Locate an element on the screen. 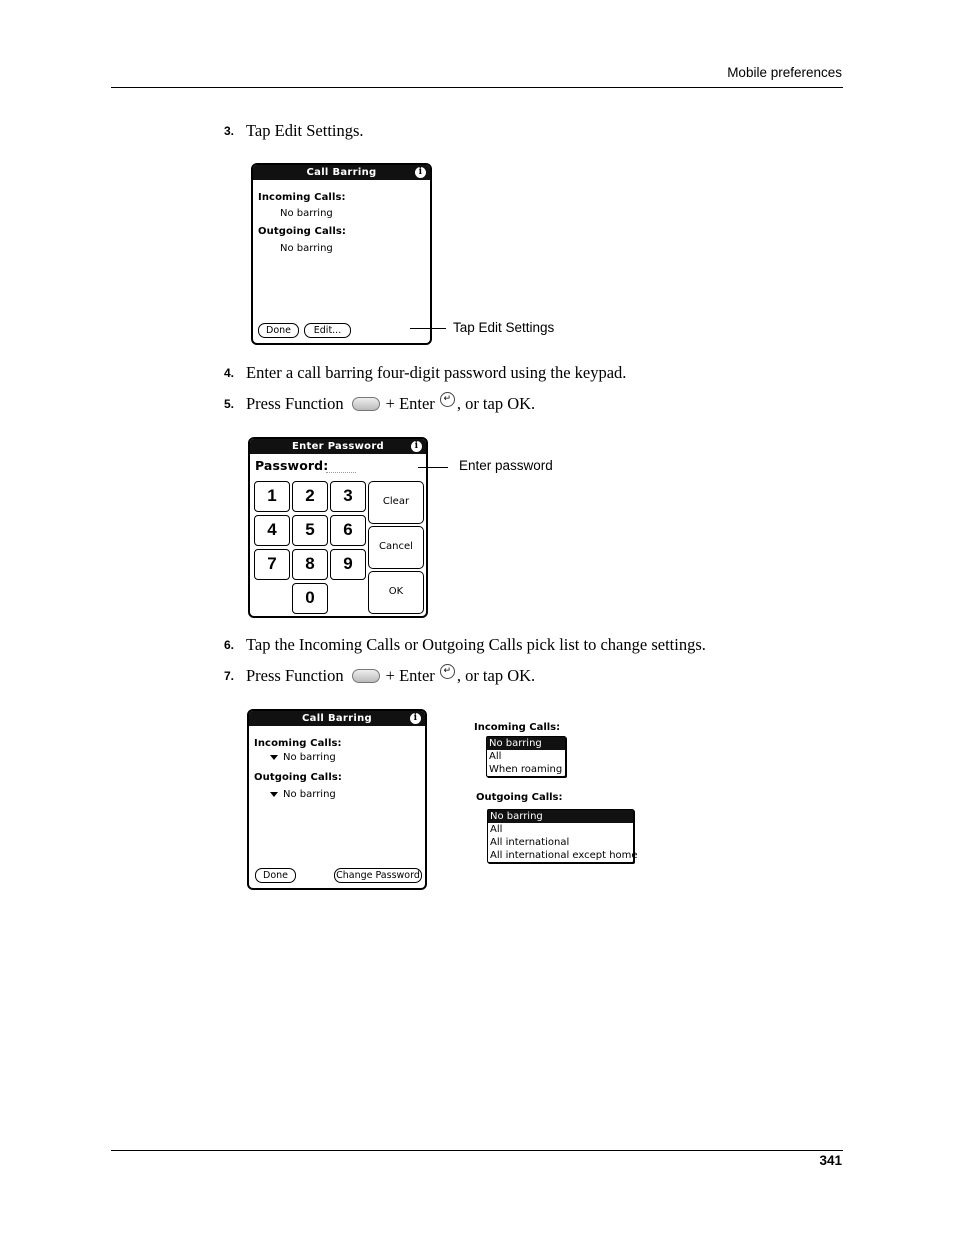  incoming-calls-picker: No barring is located at coordinates (303, 757).